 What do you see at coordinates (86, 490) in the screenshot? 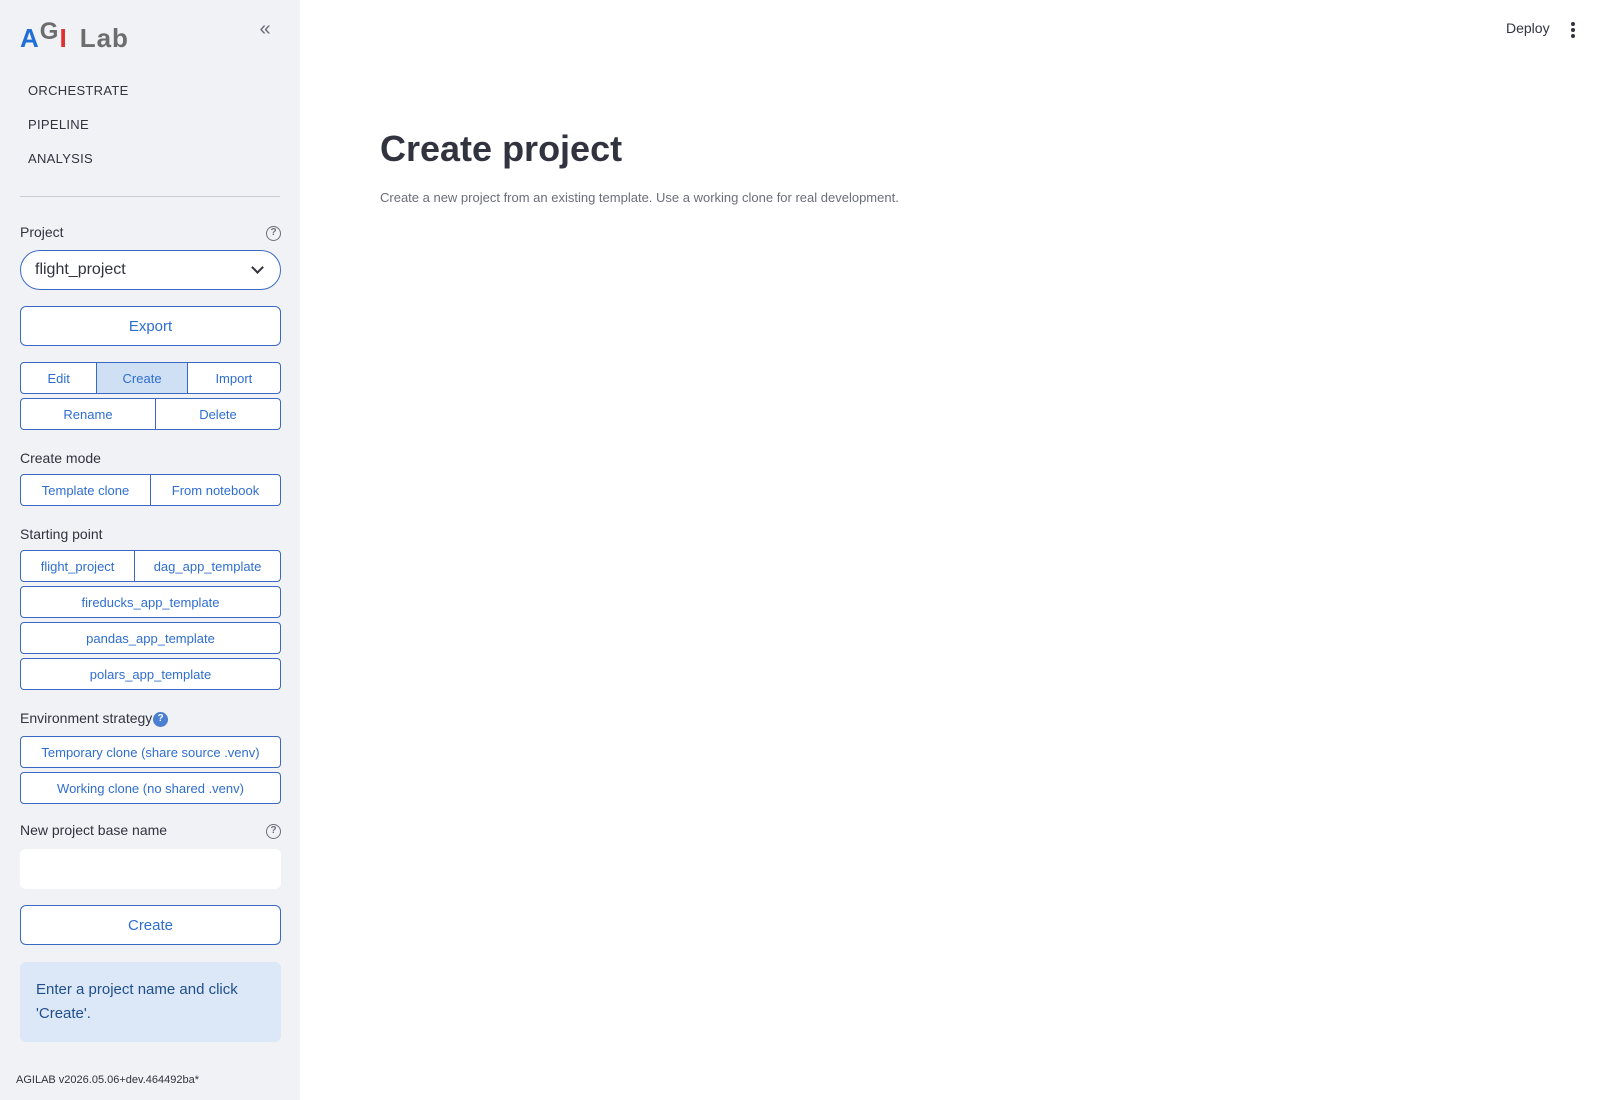
I see `template-clone-option: Template clone` at bounding box center [86, 490].